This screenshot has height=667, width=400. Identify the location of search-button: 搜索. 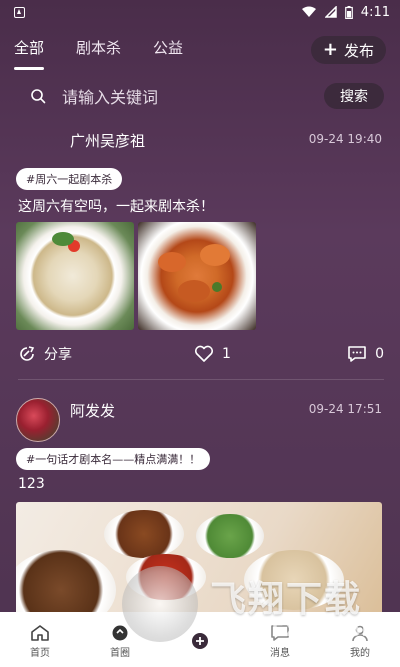
(354, 96).